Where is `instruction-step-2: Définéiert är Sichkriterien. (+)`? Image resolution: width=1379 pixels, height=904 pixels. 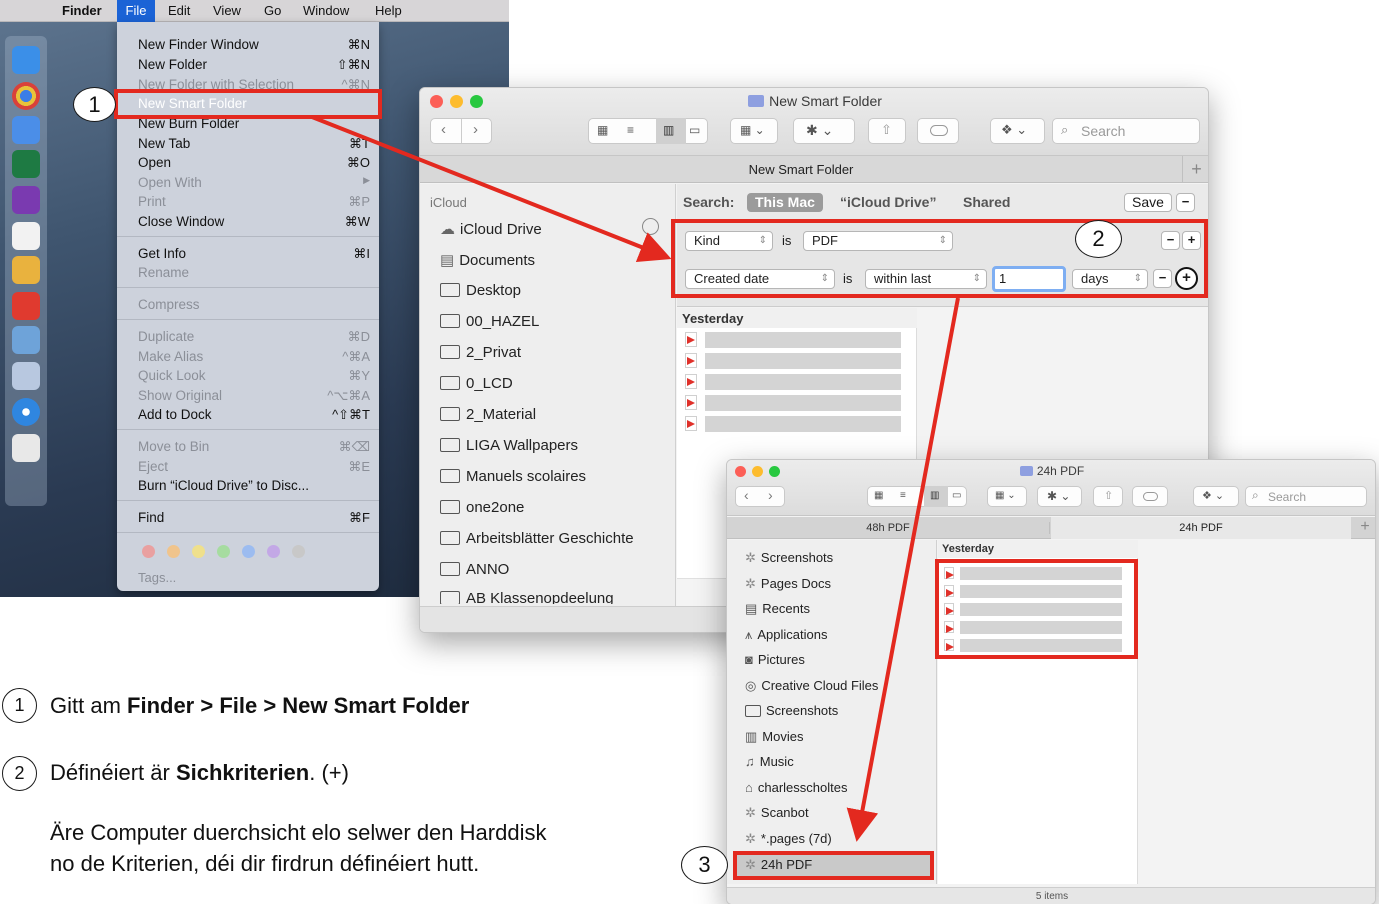
instruction-step-2: Définéiert är Sichkriterien. (+) is located at coordinates (199, 773).